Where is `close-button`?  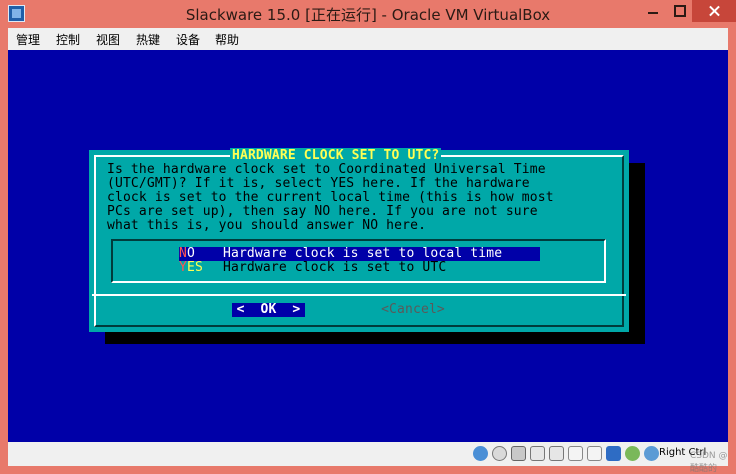 close-button is located at coordinates (714, 11).